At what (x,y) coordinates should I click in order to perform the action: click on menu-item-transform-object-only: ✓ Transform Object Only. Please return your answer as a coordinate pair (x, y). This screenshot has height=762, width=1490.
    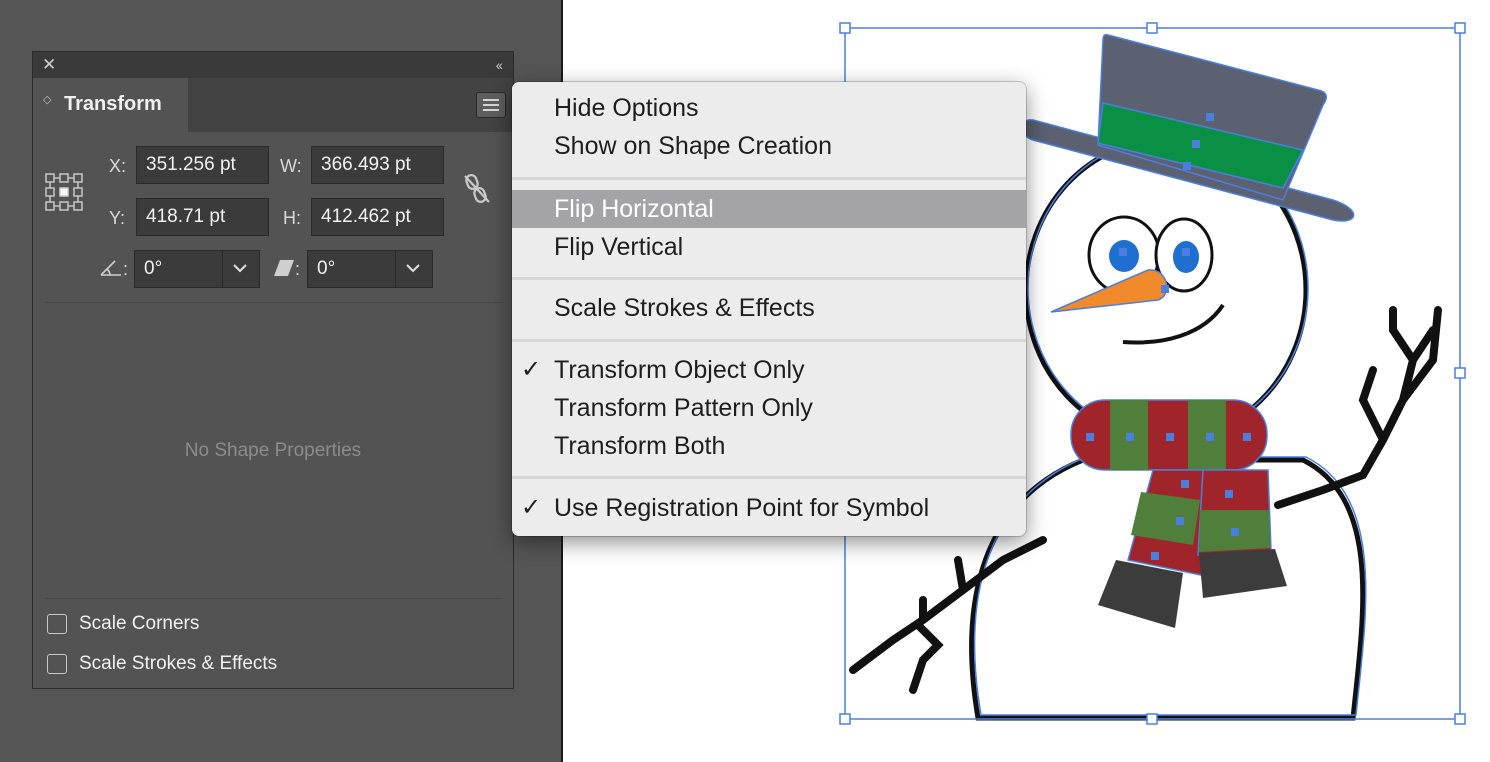
    Looking at the image, I should click on (769, 370).